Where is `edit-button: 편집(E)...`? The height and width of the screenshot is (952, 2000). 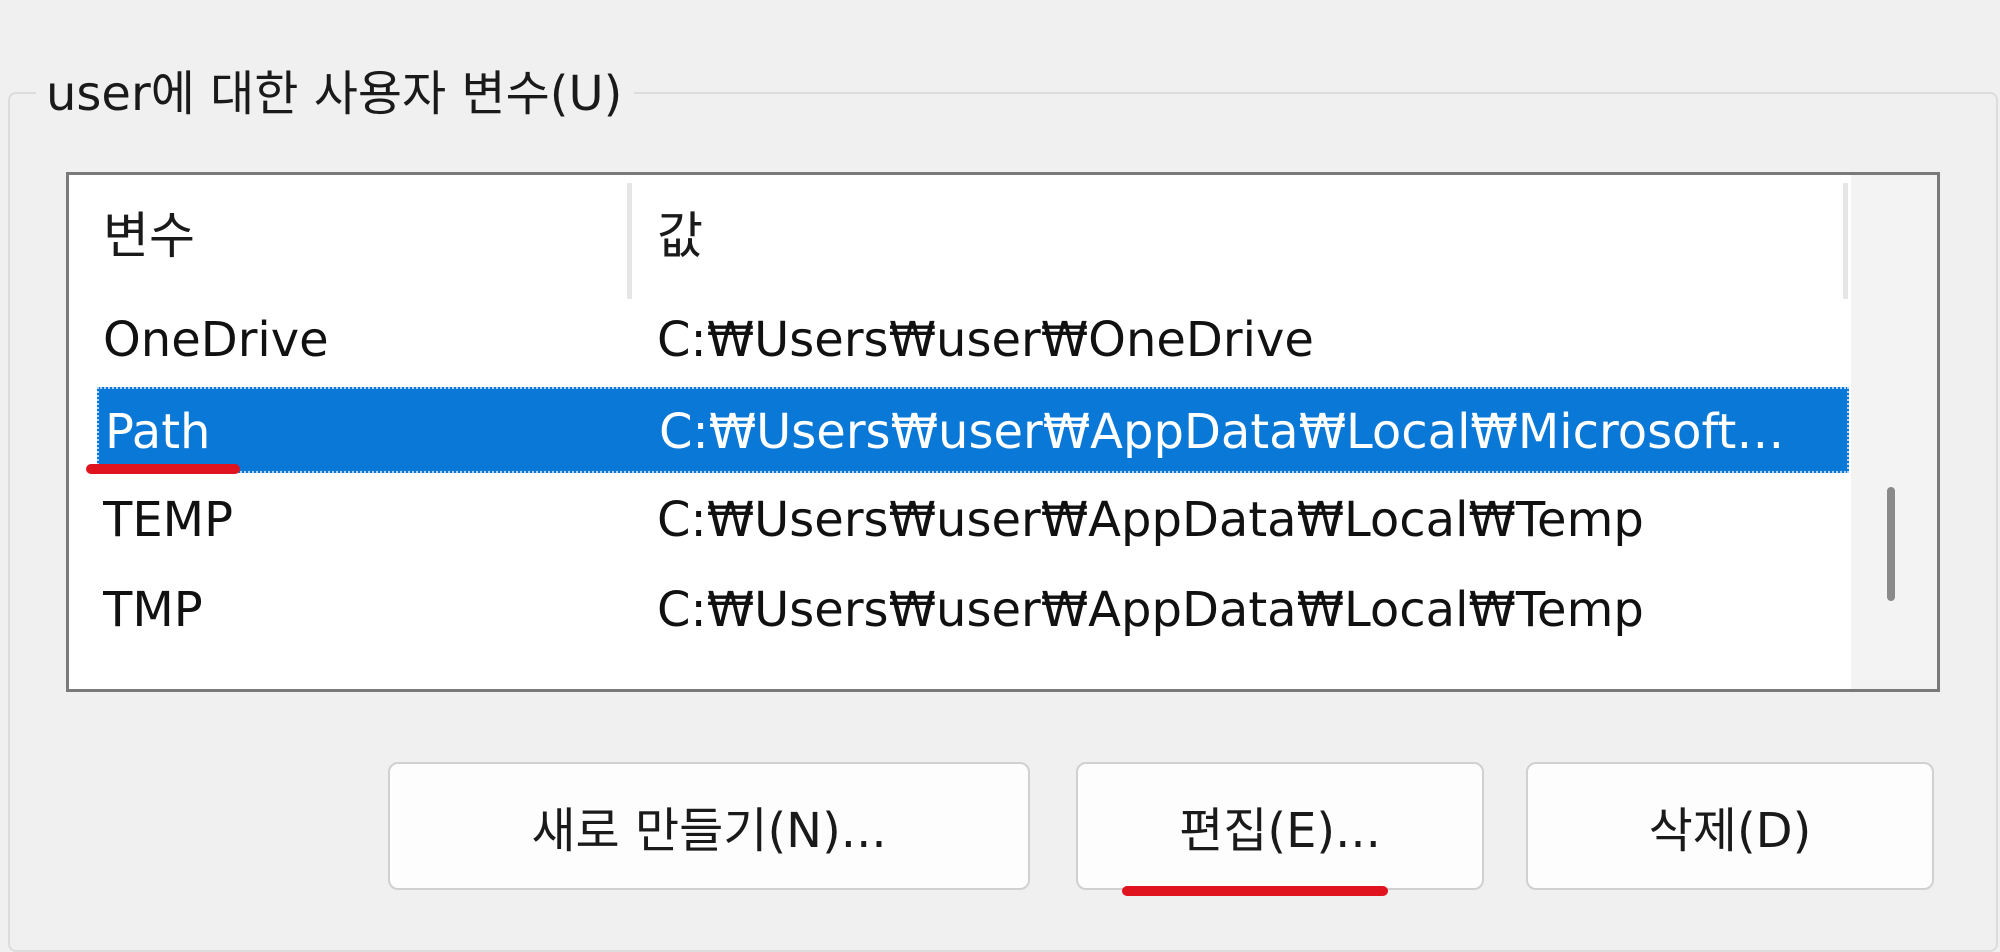 edit-button: 편집(E)... is located at coordinates (1280, 826).